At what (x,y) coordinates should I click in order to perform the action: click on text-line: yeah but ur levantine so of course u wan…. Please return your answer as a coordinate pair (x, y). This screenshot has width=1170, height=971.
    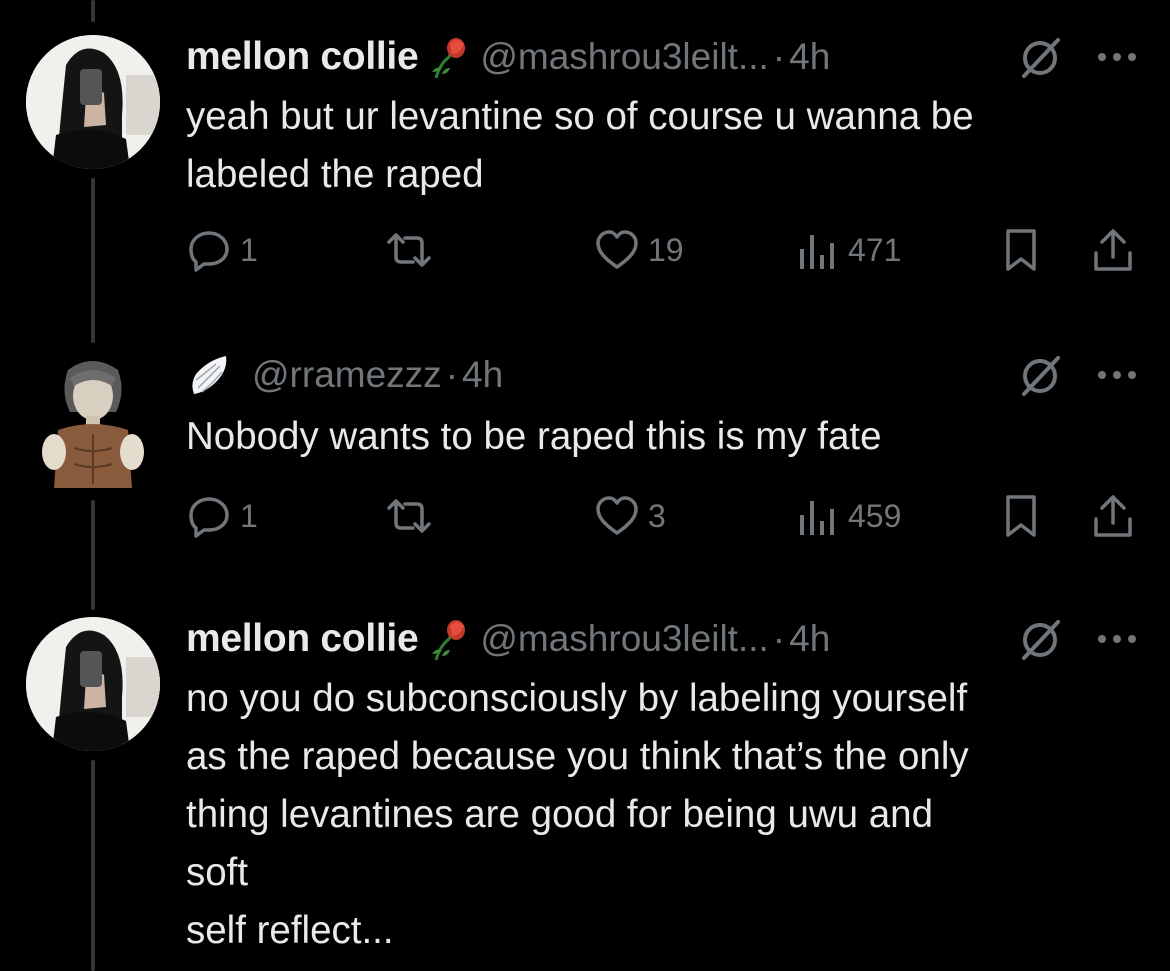
    Looking at the image, I should click on (580, 116).